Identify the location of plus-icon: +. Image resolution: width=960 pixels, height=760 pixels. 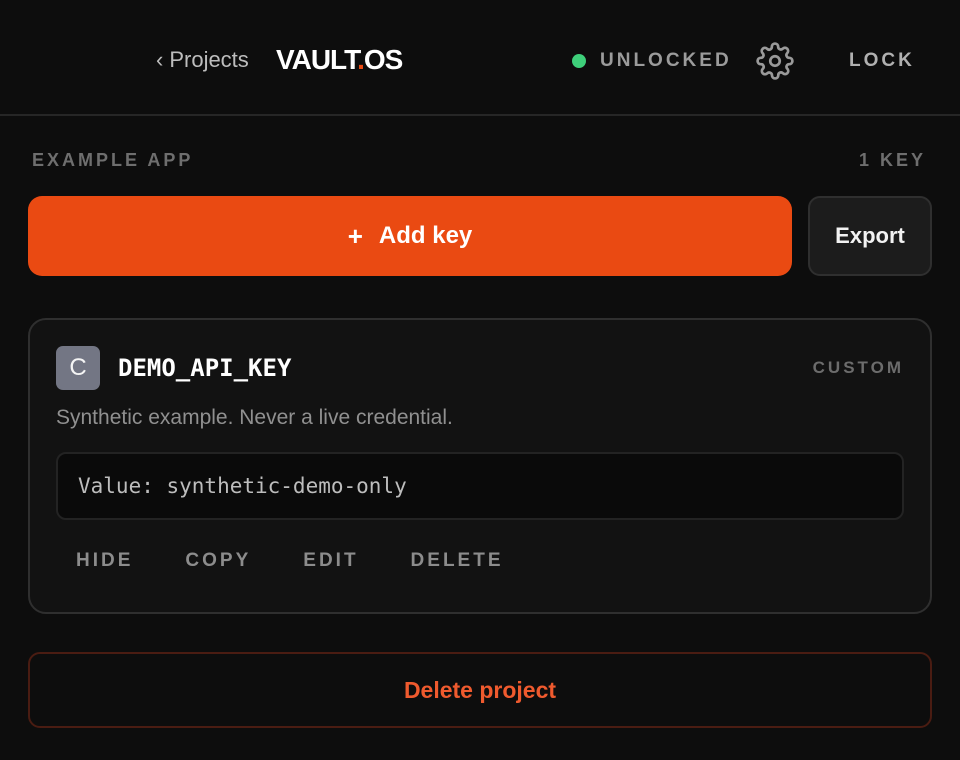
(355, 235).